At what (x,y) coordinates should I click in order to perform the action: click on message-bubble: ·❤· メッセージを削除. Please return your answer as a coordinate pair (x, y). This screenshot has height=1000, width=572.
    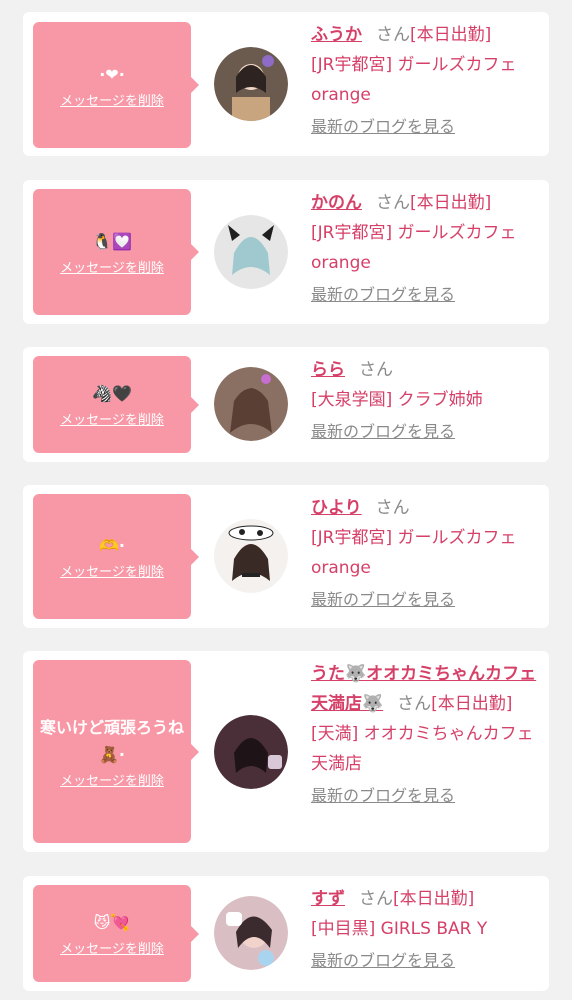
    Looking at the image, I should click on (116, 85).